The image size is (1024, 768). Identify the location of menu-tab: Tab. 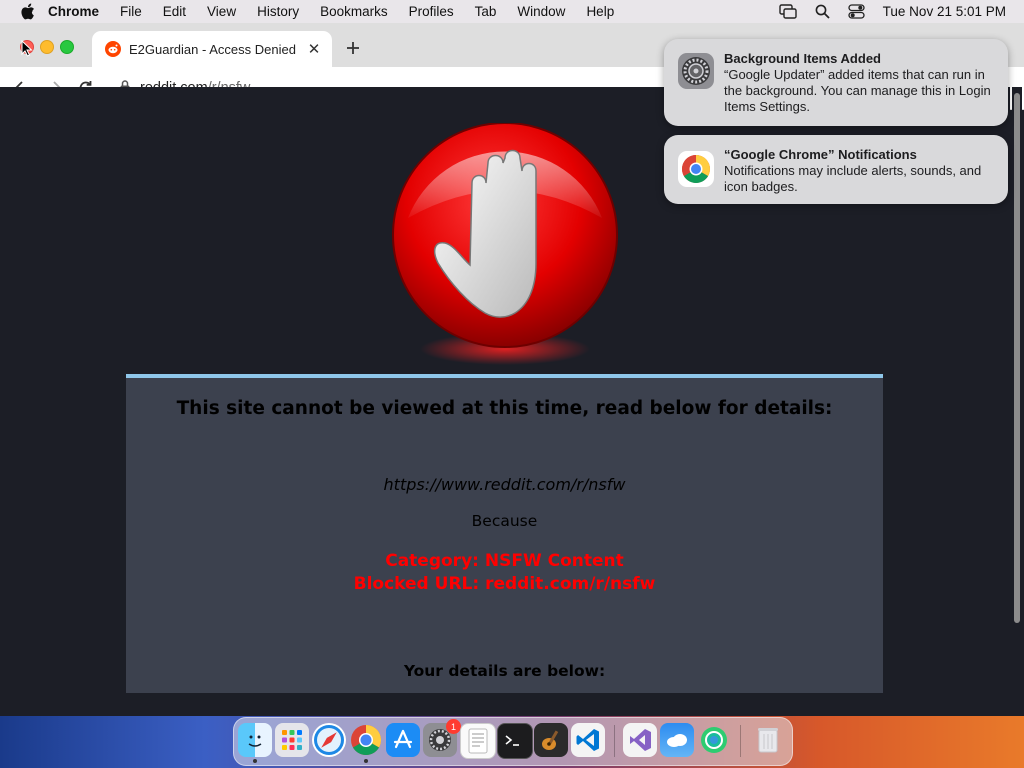
(486, 11).